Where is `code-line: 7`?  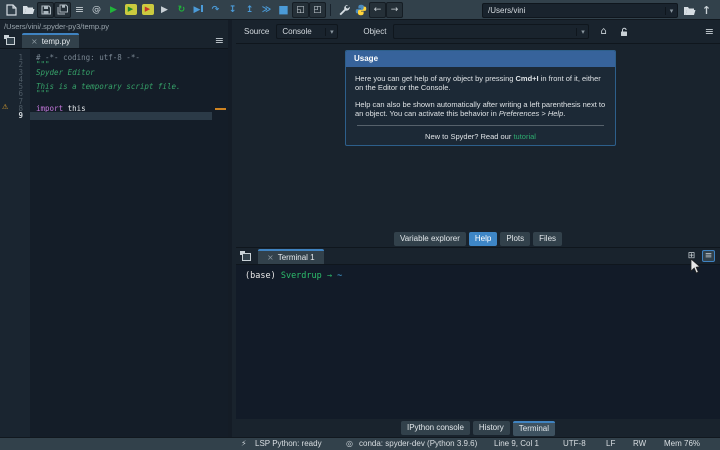
code-line: 7 is located at coordinates (114, 101).